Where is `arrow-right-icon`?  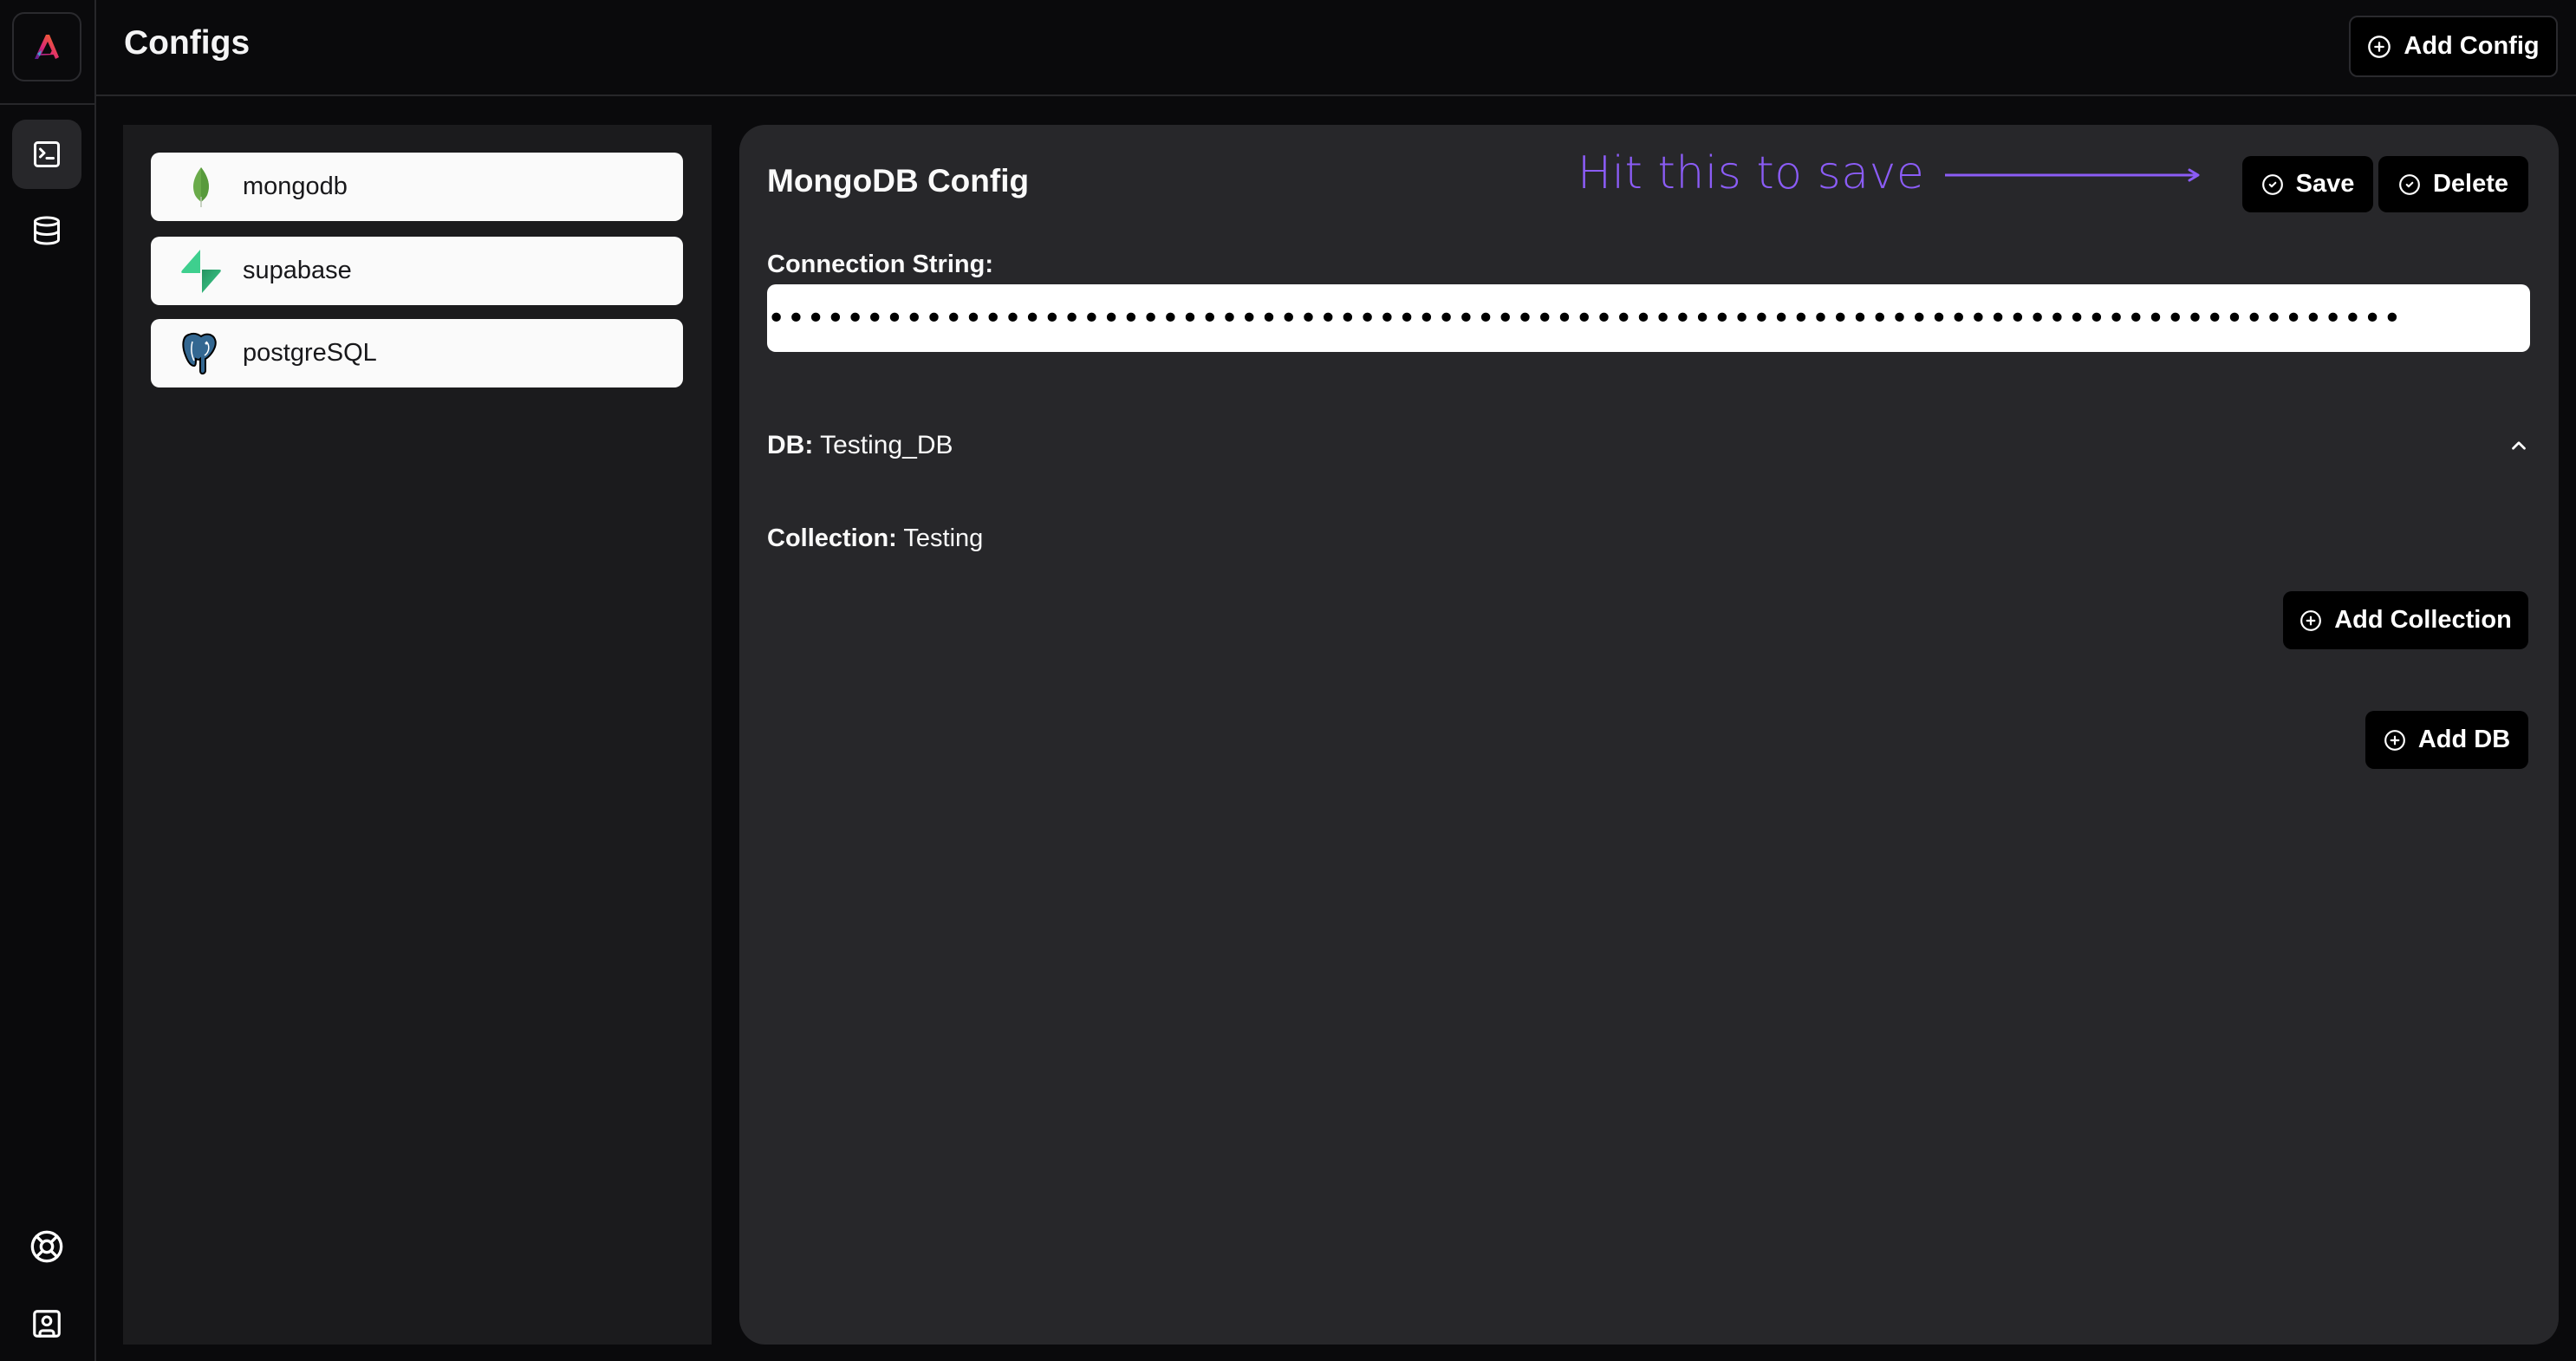 arrow-right-icon is located at coordinates (2072, 175).